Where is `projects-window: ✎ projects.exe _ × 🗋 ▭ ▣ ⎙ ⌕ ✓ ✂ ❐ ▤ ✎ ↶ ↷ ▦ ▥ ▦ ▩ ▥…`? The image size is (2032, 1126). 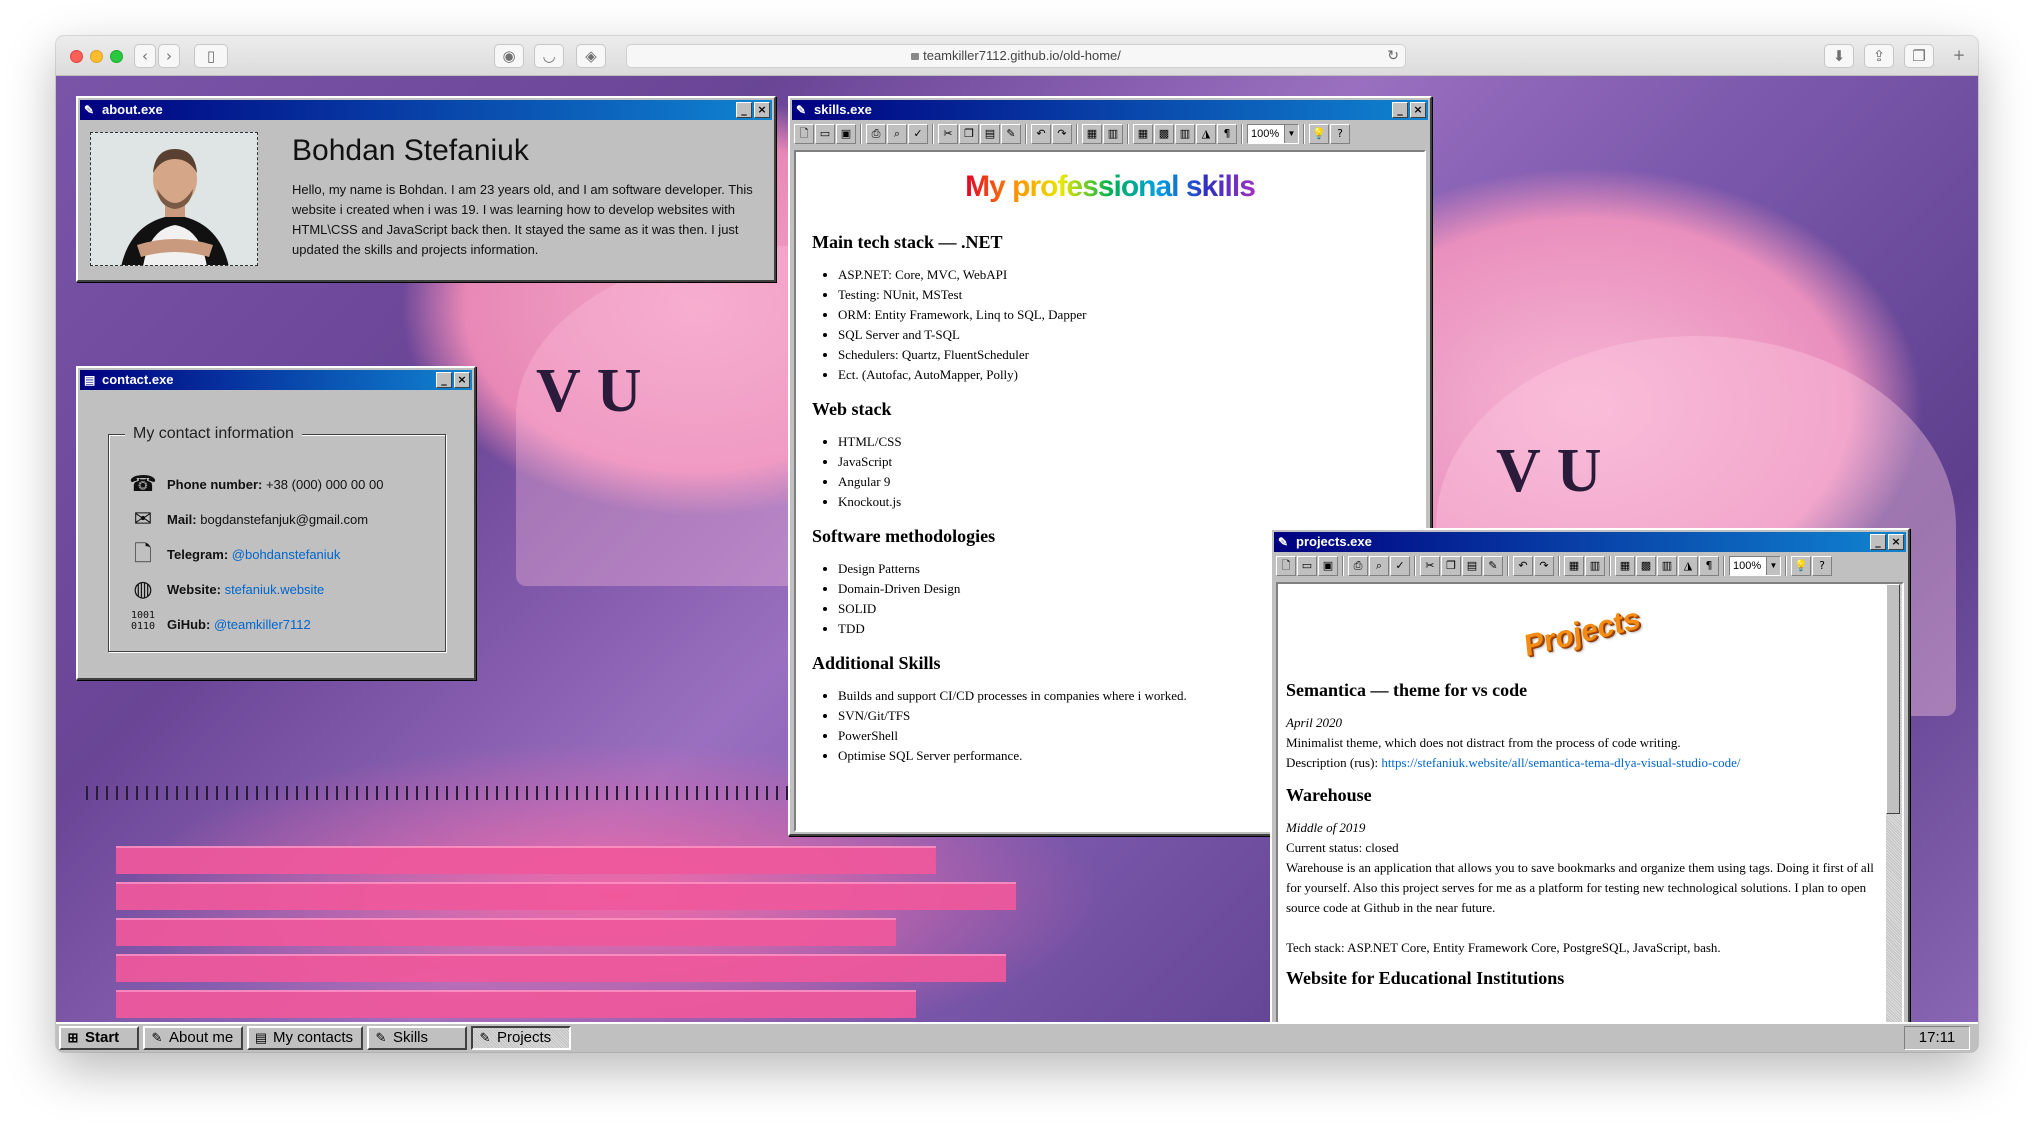
projects-window: ✎ projects.exe _ × 🗋 ▭ ▣ ⎙ ⌕ ✓ ✂ ❐ ▤ ✎ ↶ ↷ ▦ ▥ ▦ ▩ ▥… is located at coordinates (1590, 790).